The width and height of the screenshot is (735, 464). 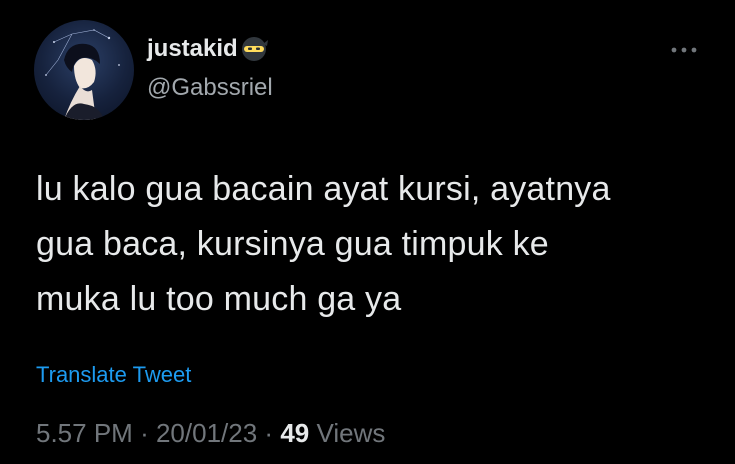 What do you see at coordinates (254, 49) in the screenshot?
I see `ninja-emoji-icon` at bounding box center [254, 49].